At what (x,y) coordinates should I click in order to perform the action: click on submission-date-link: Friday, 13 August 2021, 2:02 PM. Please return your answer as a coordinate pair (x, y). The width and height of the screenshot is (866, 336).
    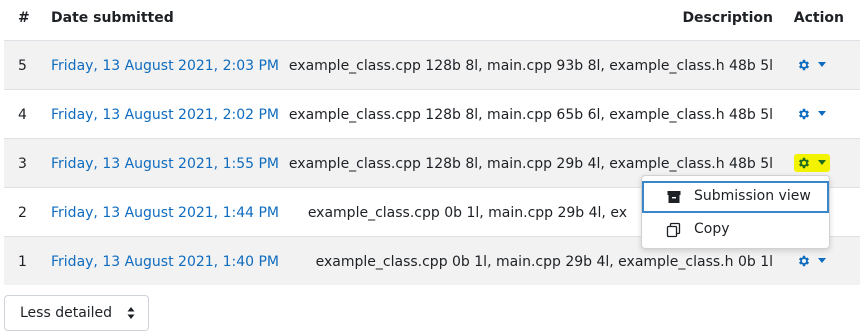
    Looking at the image, I should click on (165, 115).